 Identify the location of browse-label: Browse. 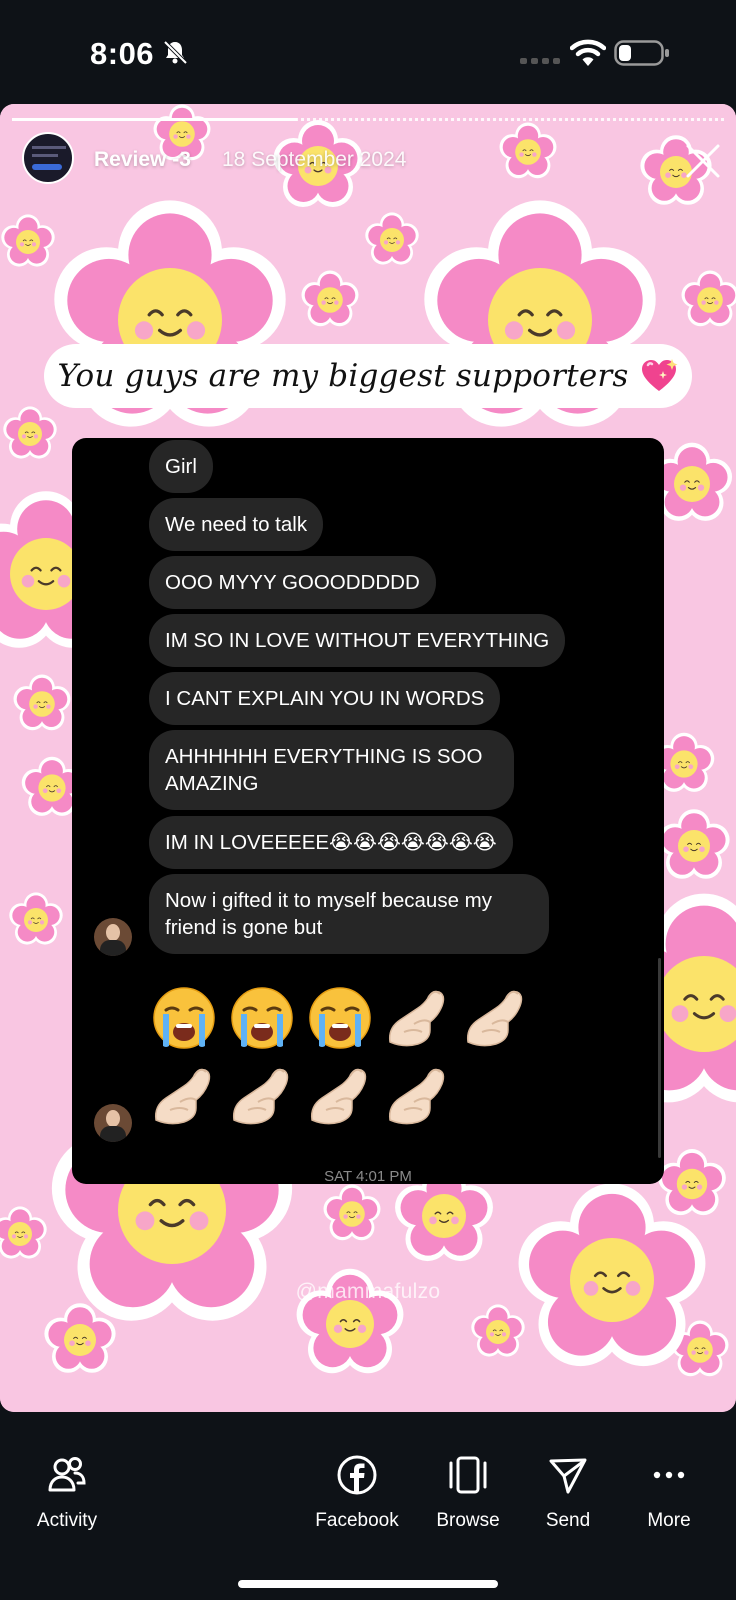
(468, 1520).